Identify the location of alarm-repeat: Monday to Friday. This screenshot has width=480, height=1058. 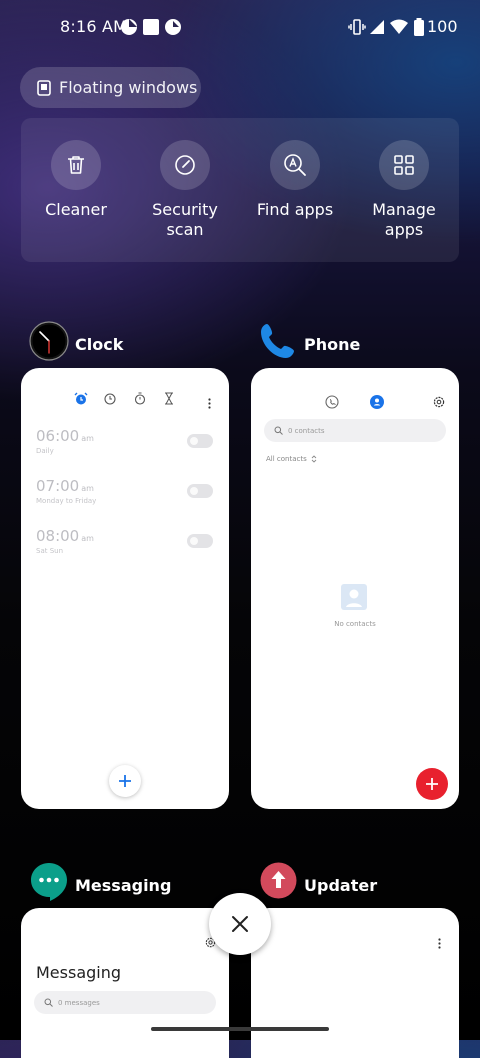
(66, 501).